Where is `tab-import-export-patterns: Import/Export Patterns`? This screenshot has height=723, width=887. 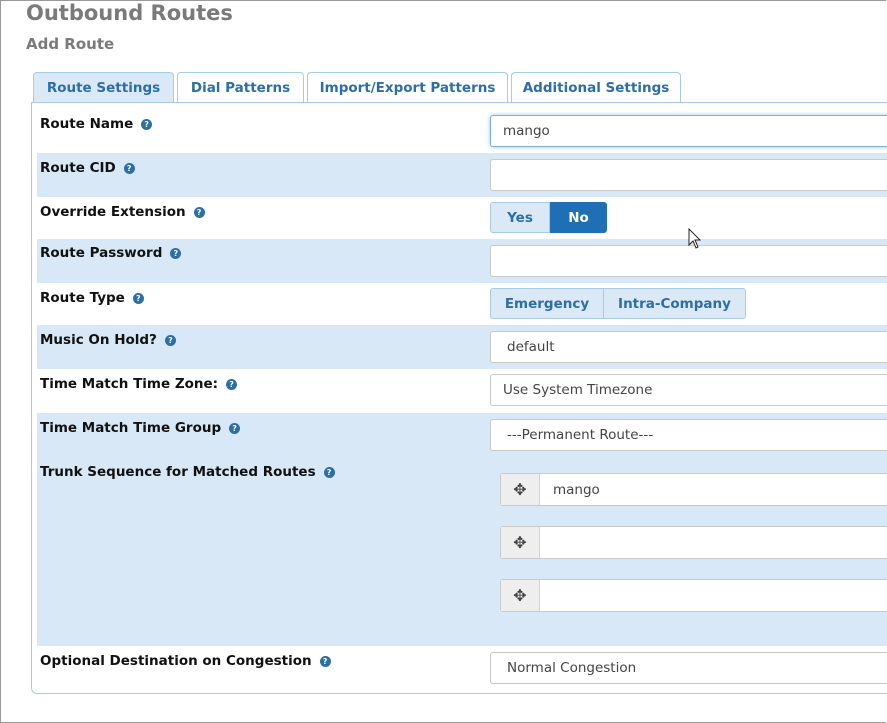
tab-import-export-patterns: Import/Export Patterns is located at coordinates (407, 87).